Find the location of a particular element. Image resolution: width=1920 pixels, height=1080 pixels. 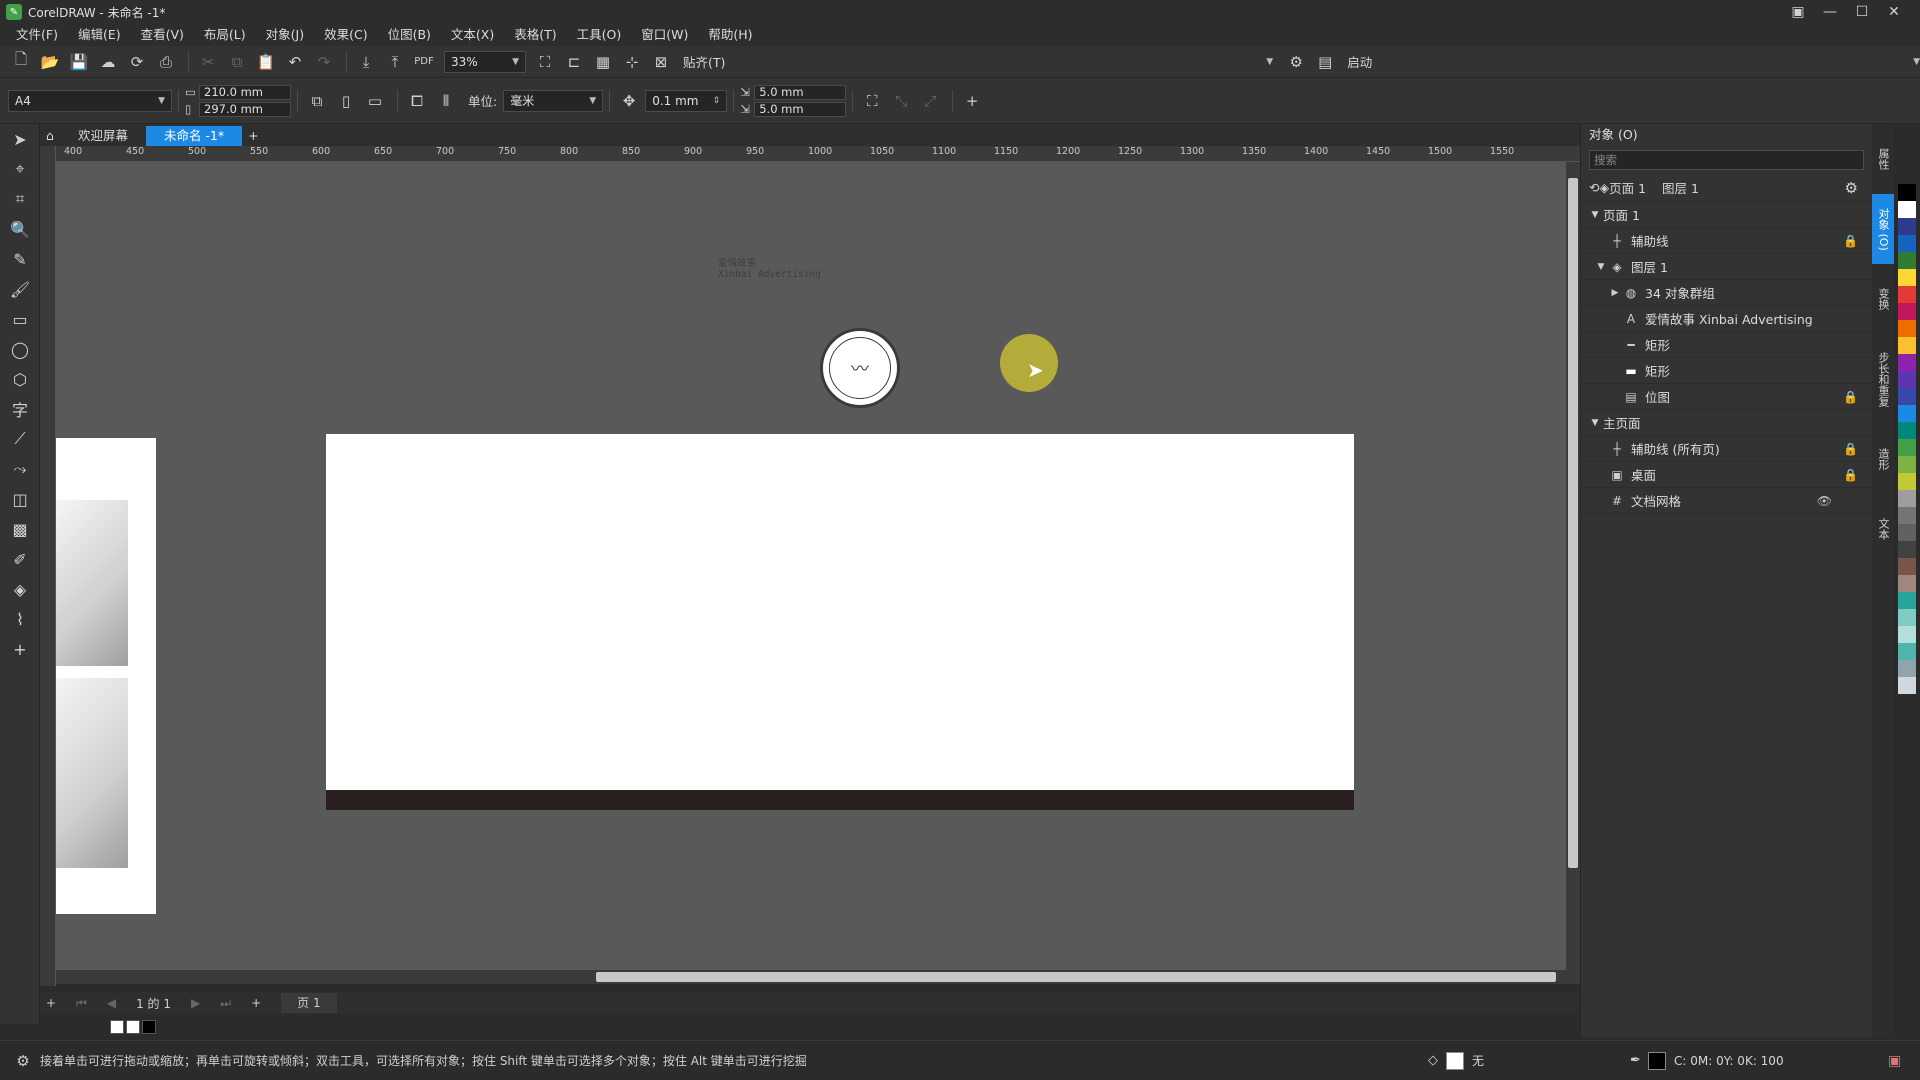

menu-help: 帮助(H) is located at coordinates (730, 35).